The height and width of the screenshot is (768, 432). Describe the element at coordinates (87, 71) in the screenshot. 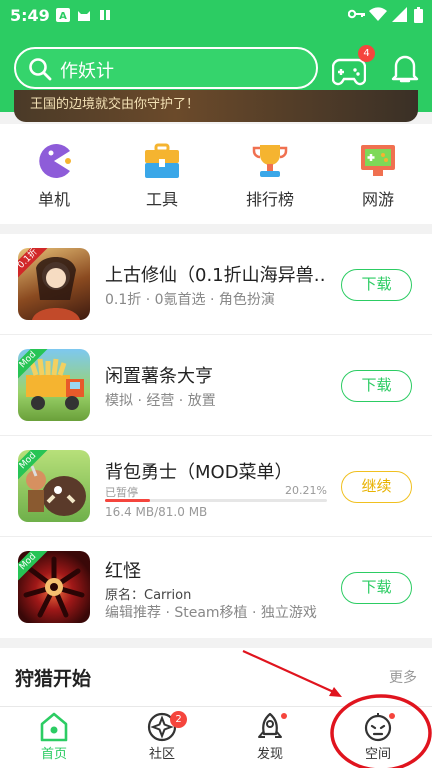

I see `search-placeholder: 作妖计` at that location.